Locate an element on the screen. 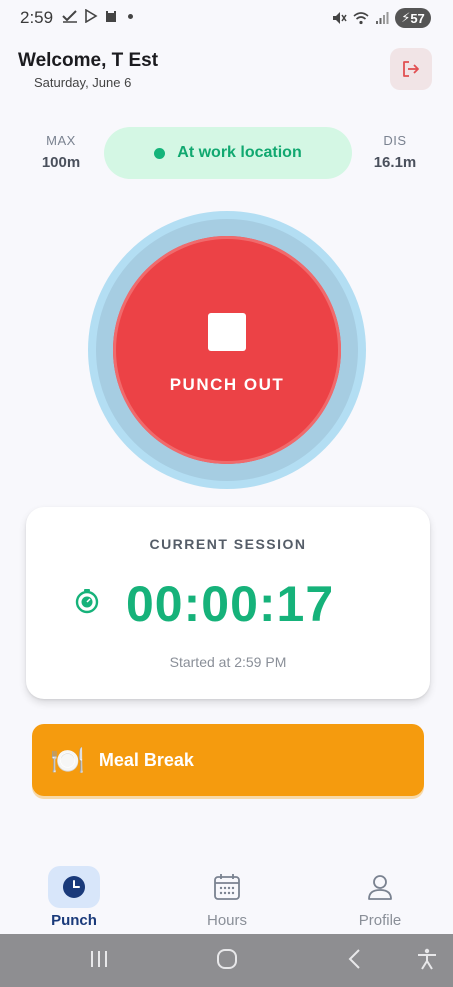 The width and height of the screenshot is (453, 987). session-timer: 00:00:17 is located at coordinates (230, 604).